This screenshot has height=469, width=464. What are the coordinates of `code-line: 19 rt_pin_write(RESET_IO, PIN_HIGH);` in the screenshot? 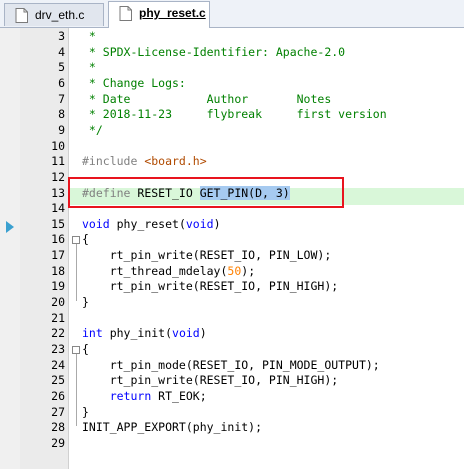 It's located at (232, 287).